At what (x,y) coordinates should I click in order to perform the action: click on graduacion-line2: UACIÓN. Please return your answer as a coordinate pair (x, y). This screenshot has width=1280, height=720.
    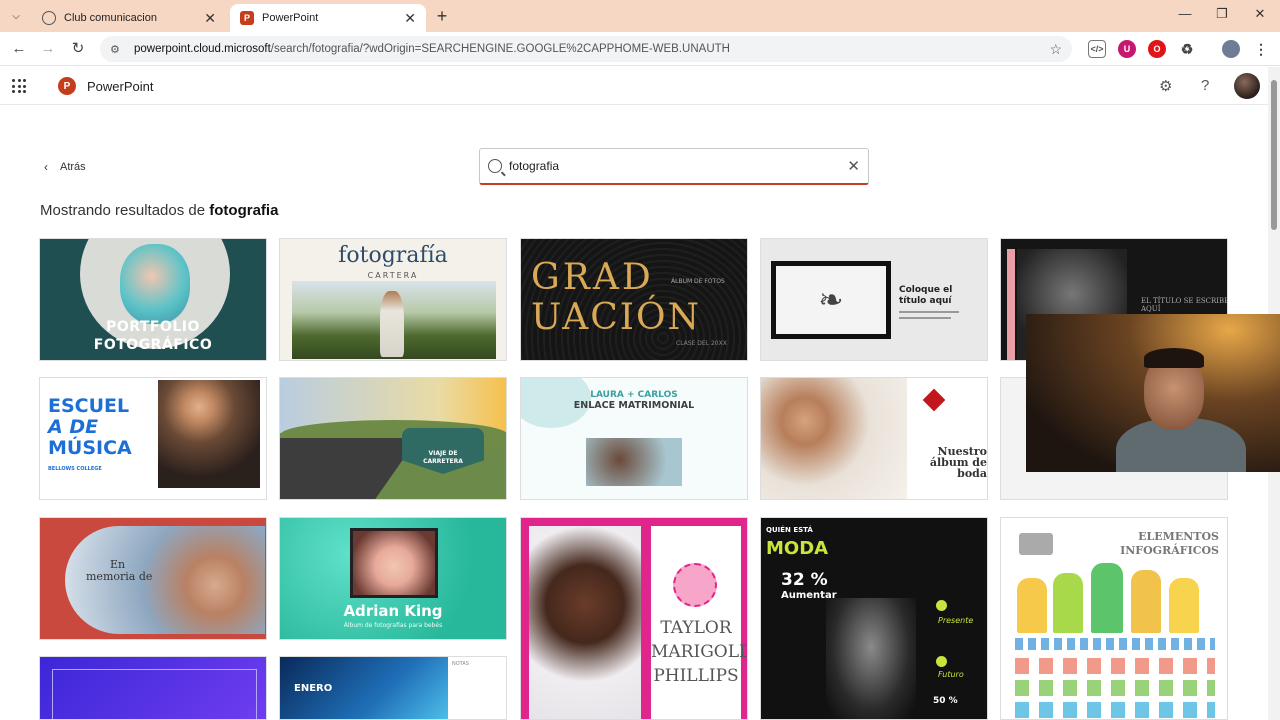
    Looking at the image, I should click on (616, 317).